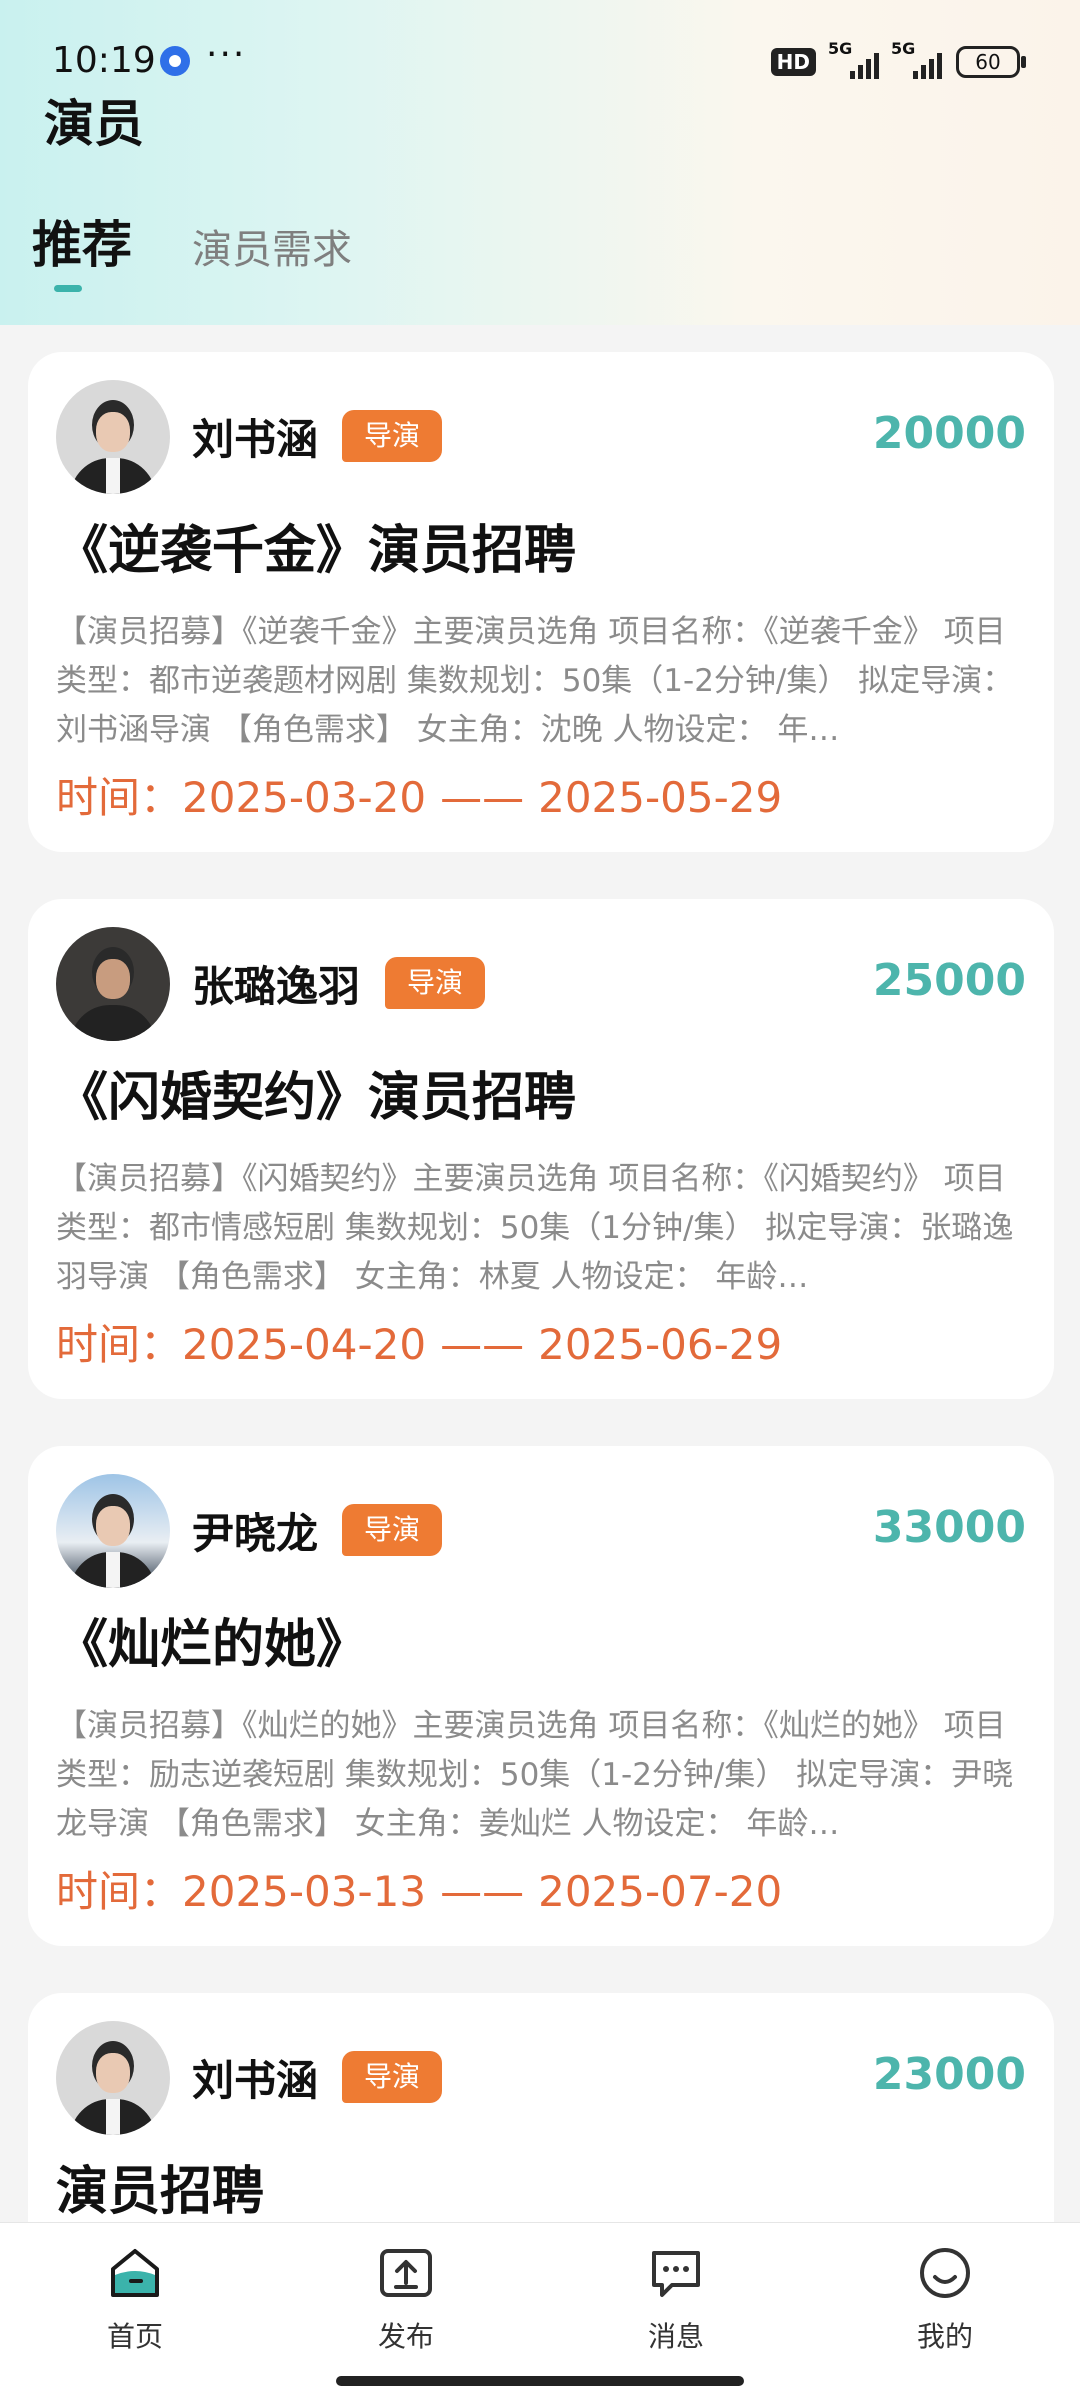 The height and width of the screenshot is (2404, 1080). Describe the element at coordinates (949, 1527) in the screenshot. I see `price: 33000` at that location.